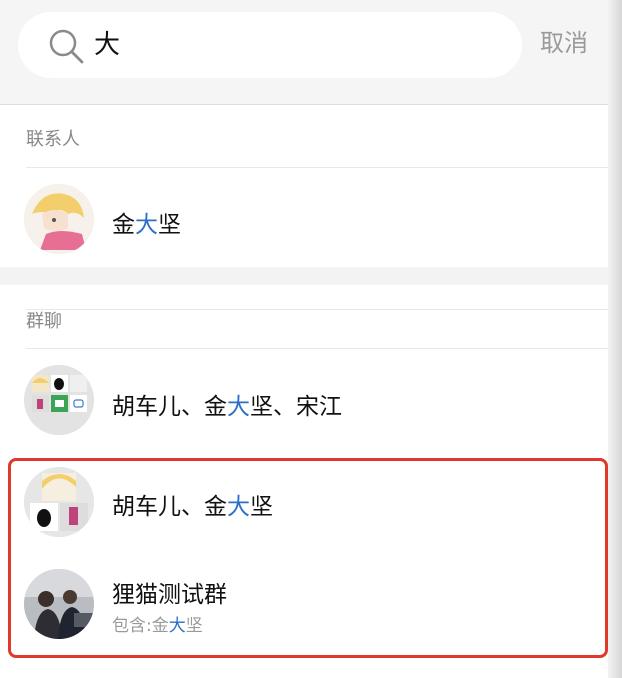  I want to click on avatar, so click(59, 219).